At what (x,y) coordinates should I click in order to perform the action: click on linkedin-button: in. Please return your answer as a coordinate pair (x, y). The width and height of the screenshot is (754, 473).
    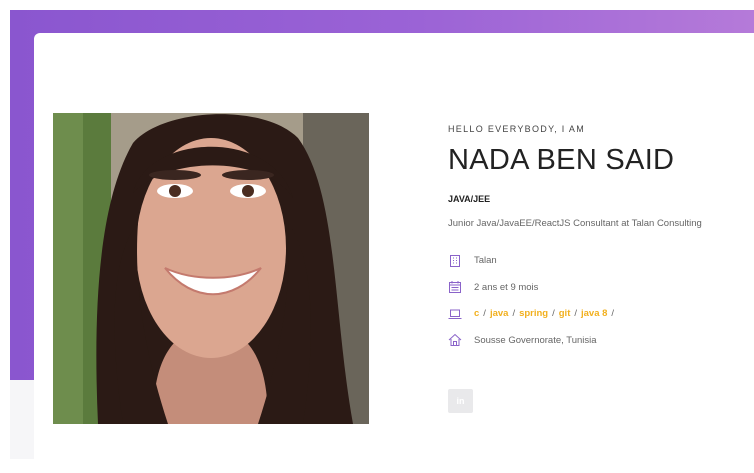
    Looking at the image, I should click on (460, 401).